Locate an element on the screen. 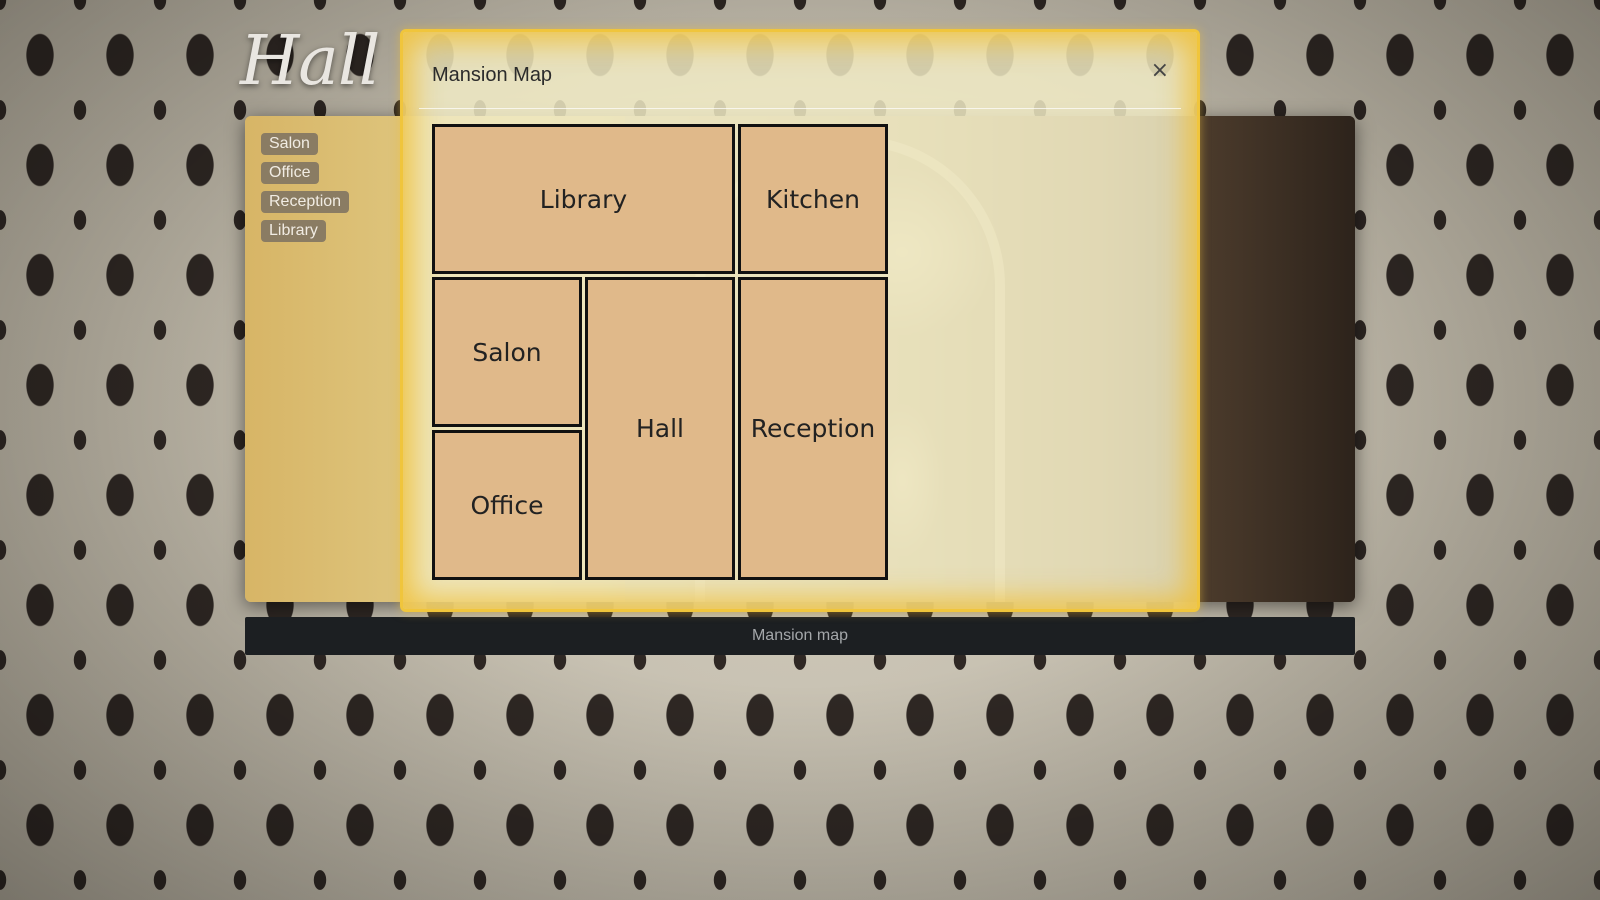  nav-item-library: Library is located at coordinates (293, 231).